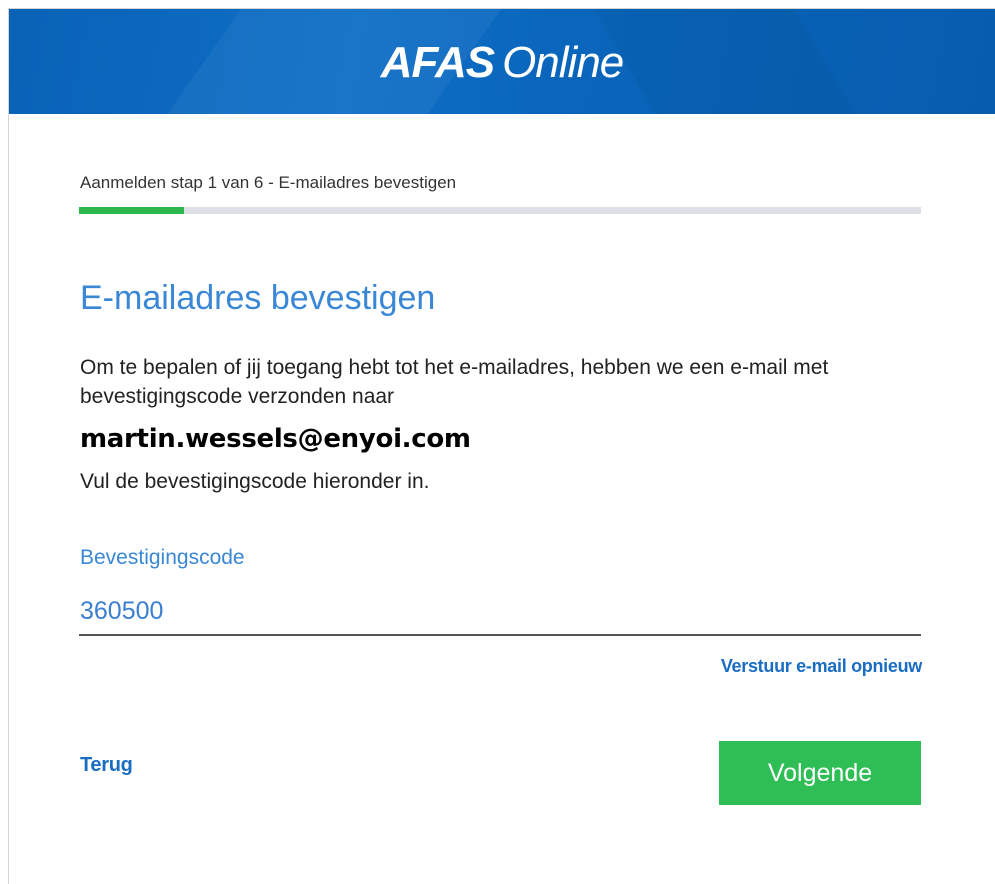 This screenshot has width=995, height=884. I want to click on afas-online-logo: AFAS Online, so click(502, 63).